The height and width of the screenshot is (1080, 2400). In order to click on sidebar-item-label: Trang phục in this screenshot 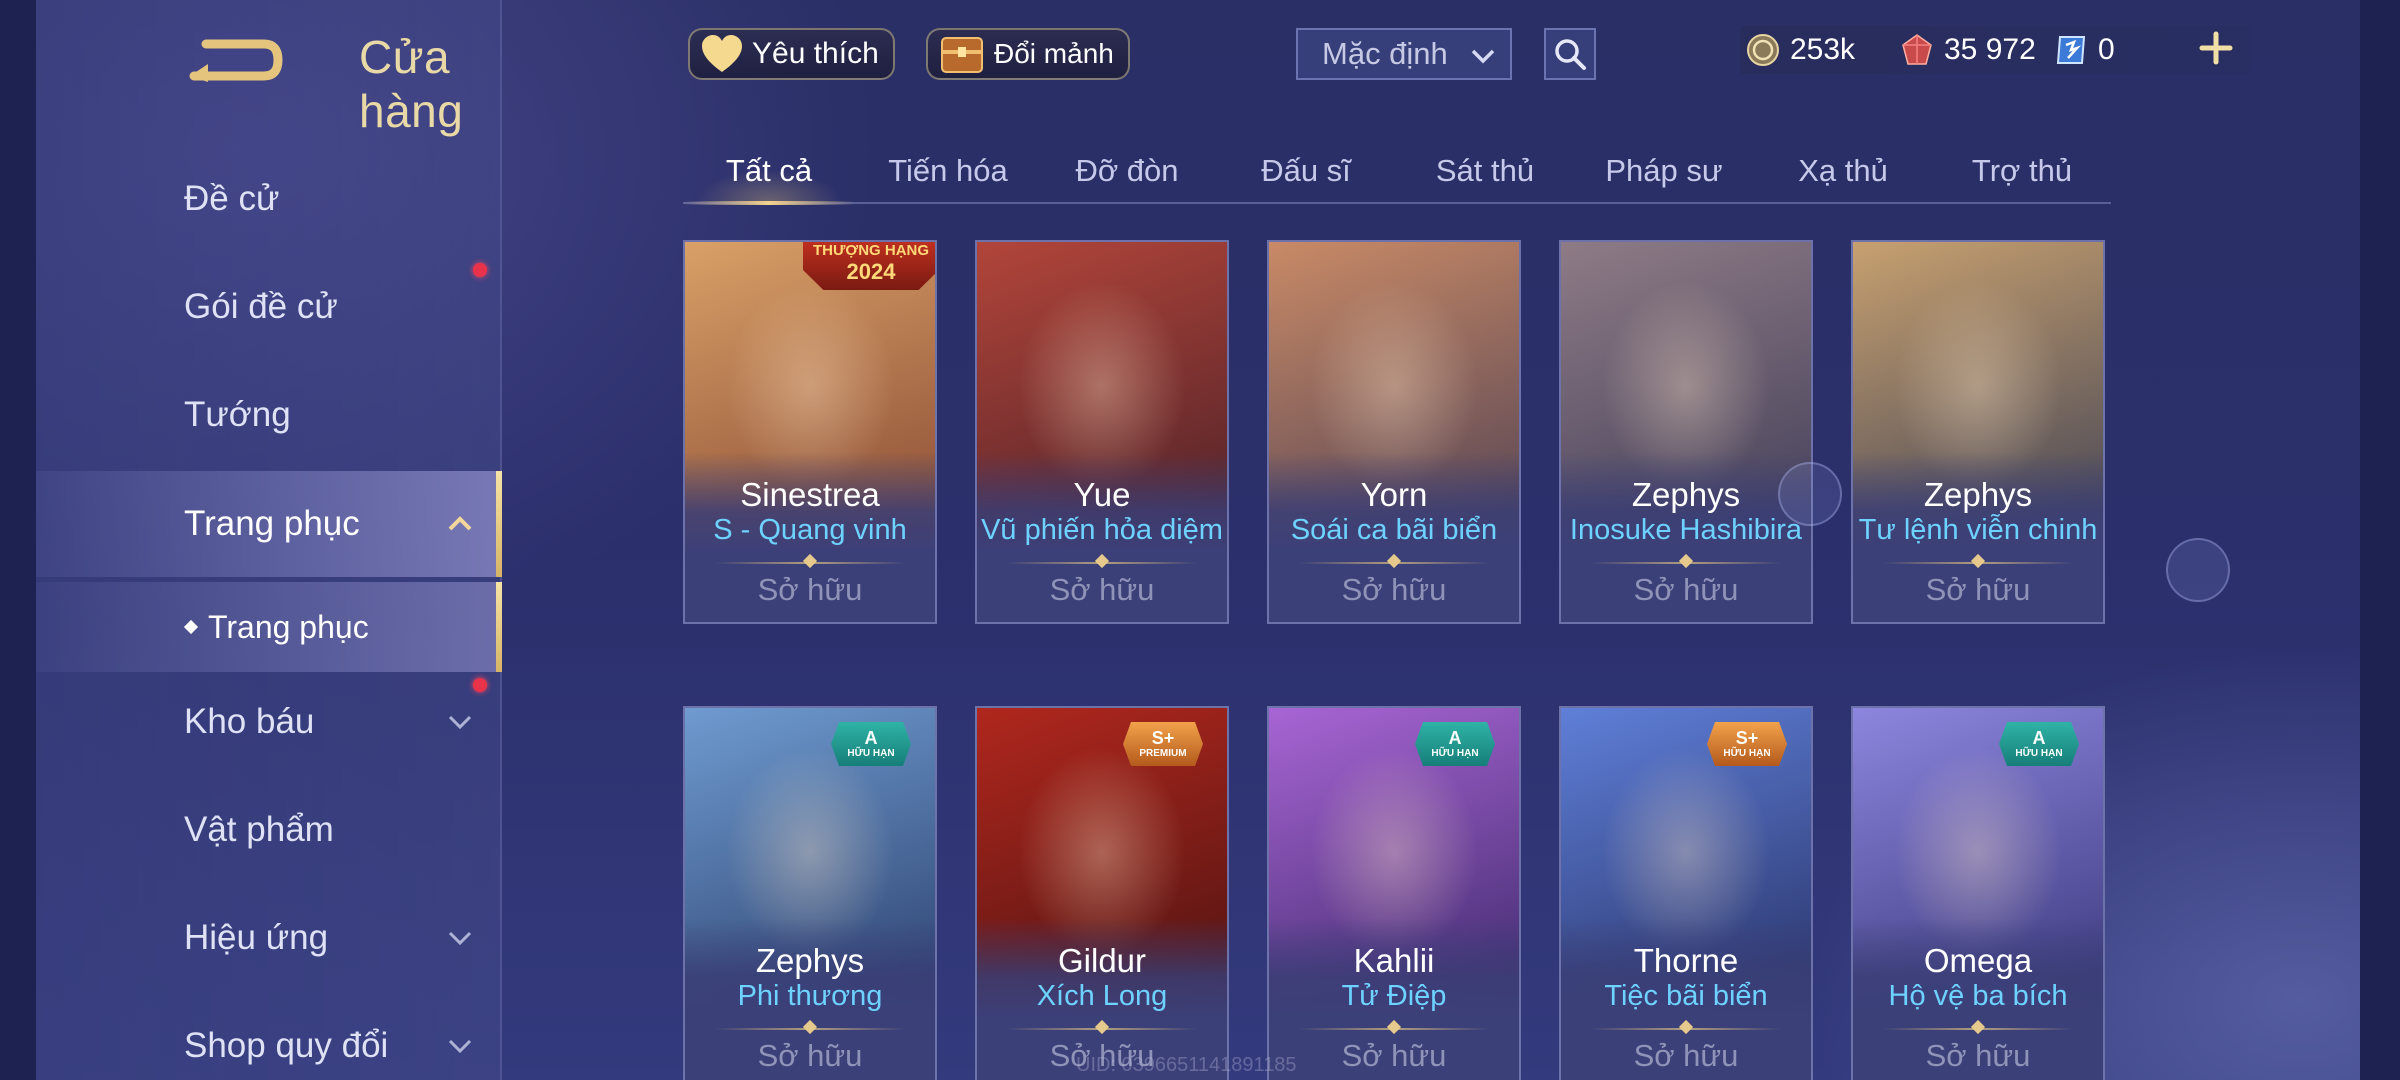, I will do `click(272, 523)`.